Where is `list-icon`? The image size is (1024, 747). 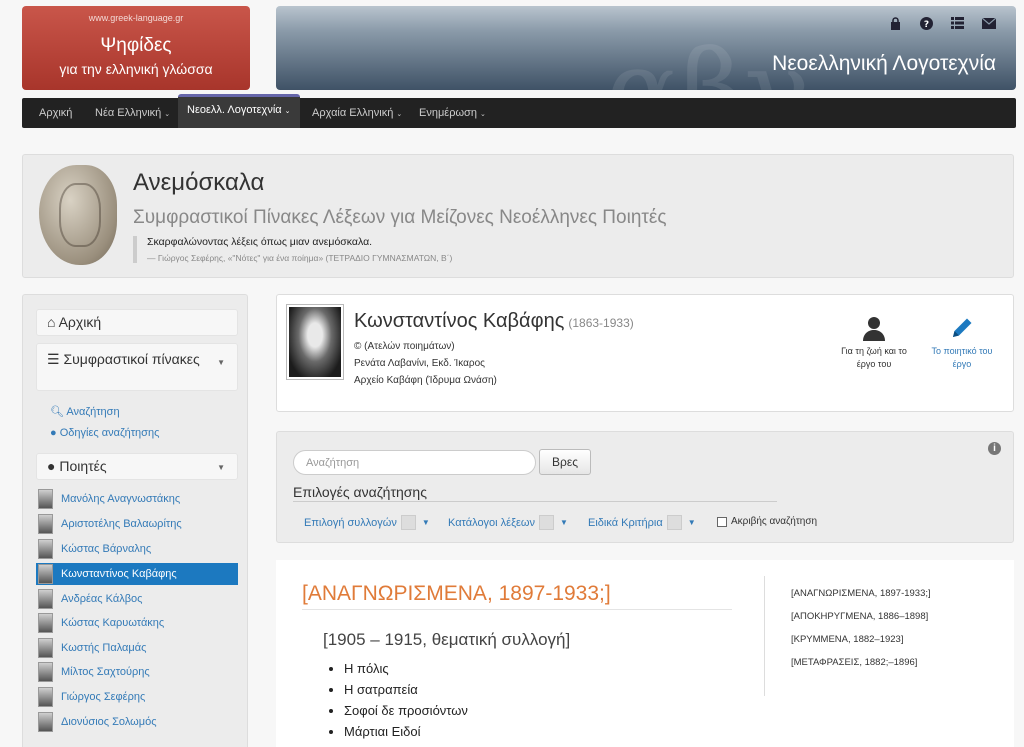 list-icon is located at coordinates (957, 23).